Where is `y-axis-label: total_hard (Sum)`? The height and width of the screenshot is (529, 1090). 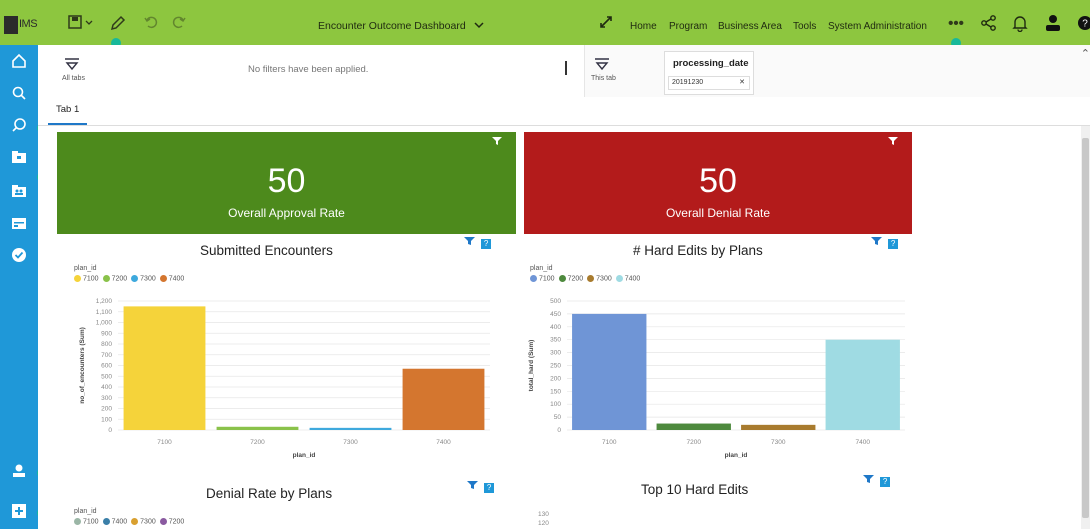 y-axis-label: total_hard (Sum) is located at coordinates (531, 366).